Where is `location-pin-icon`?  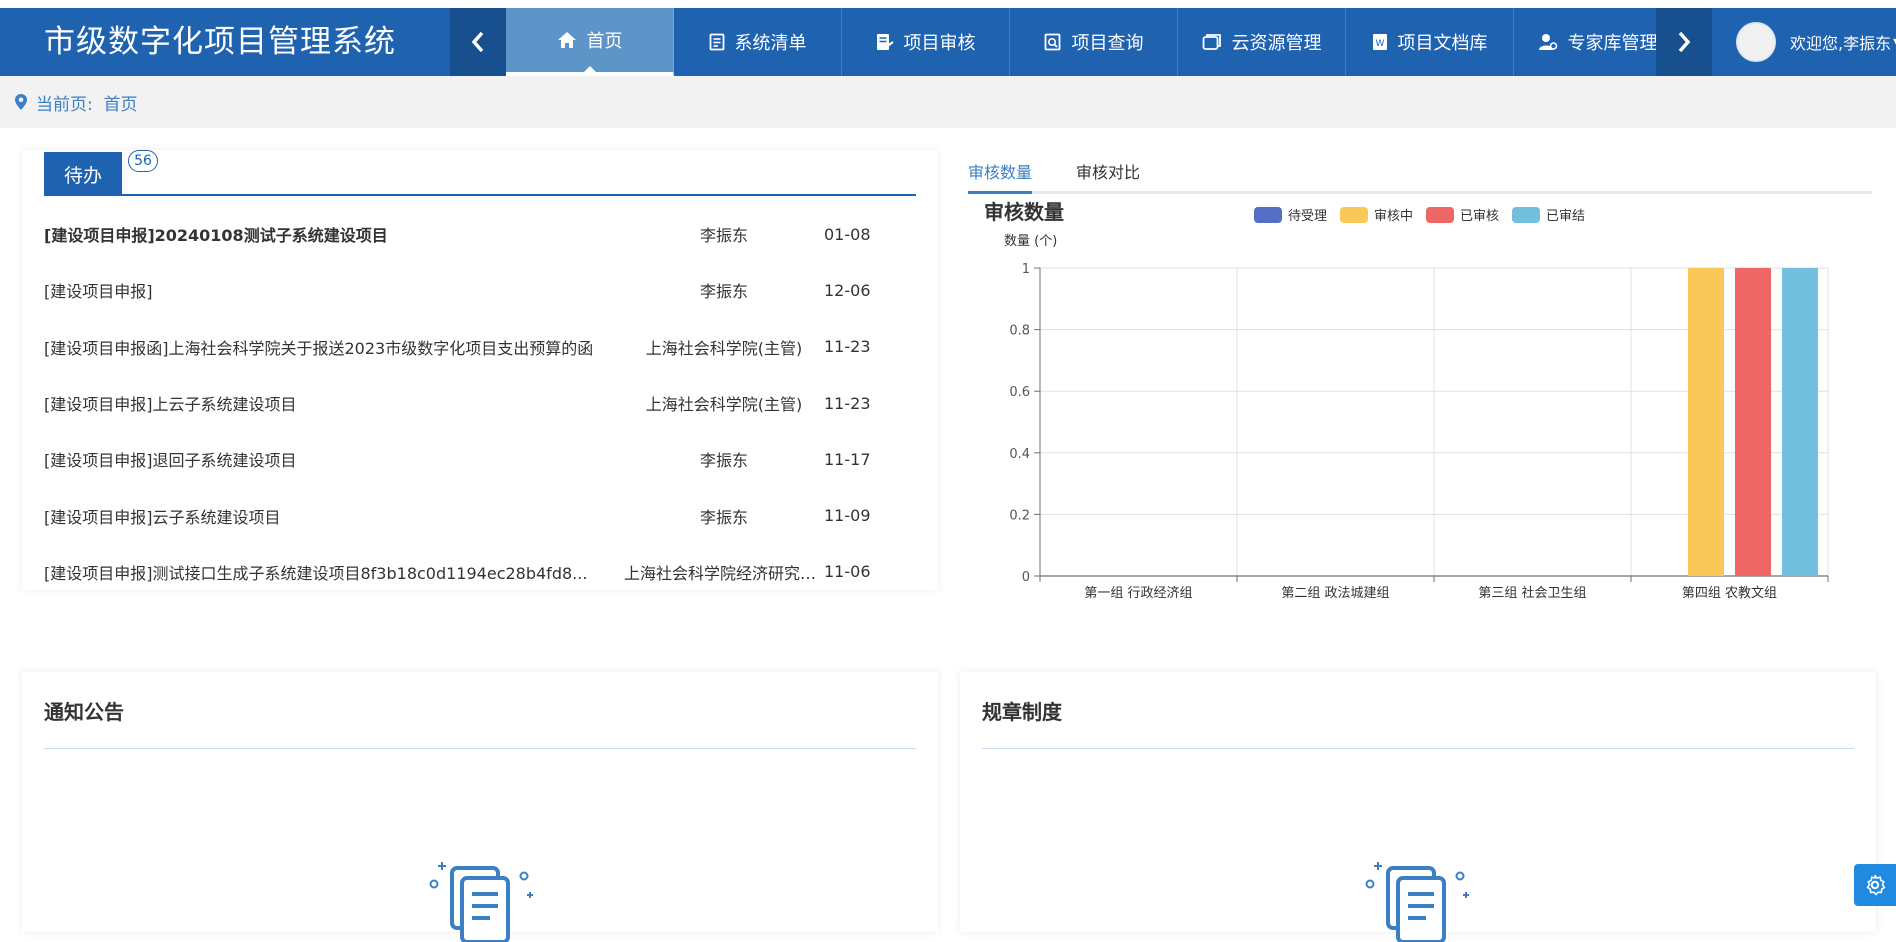
location-pin-icon is located at coordinates (21, 102).